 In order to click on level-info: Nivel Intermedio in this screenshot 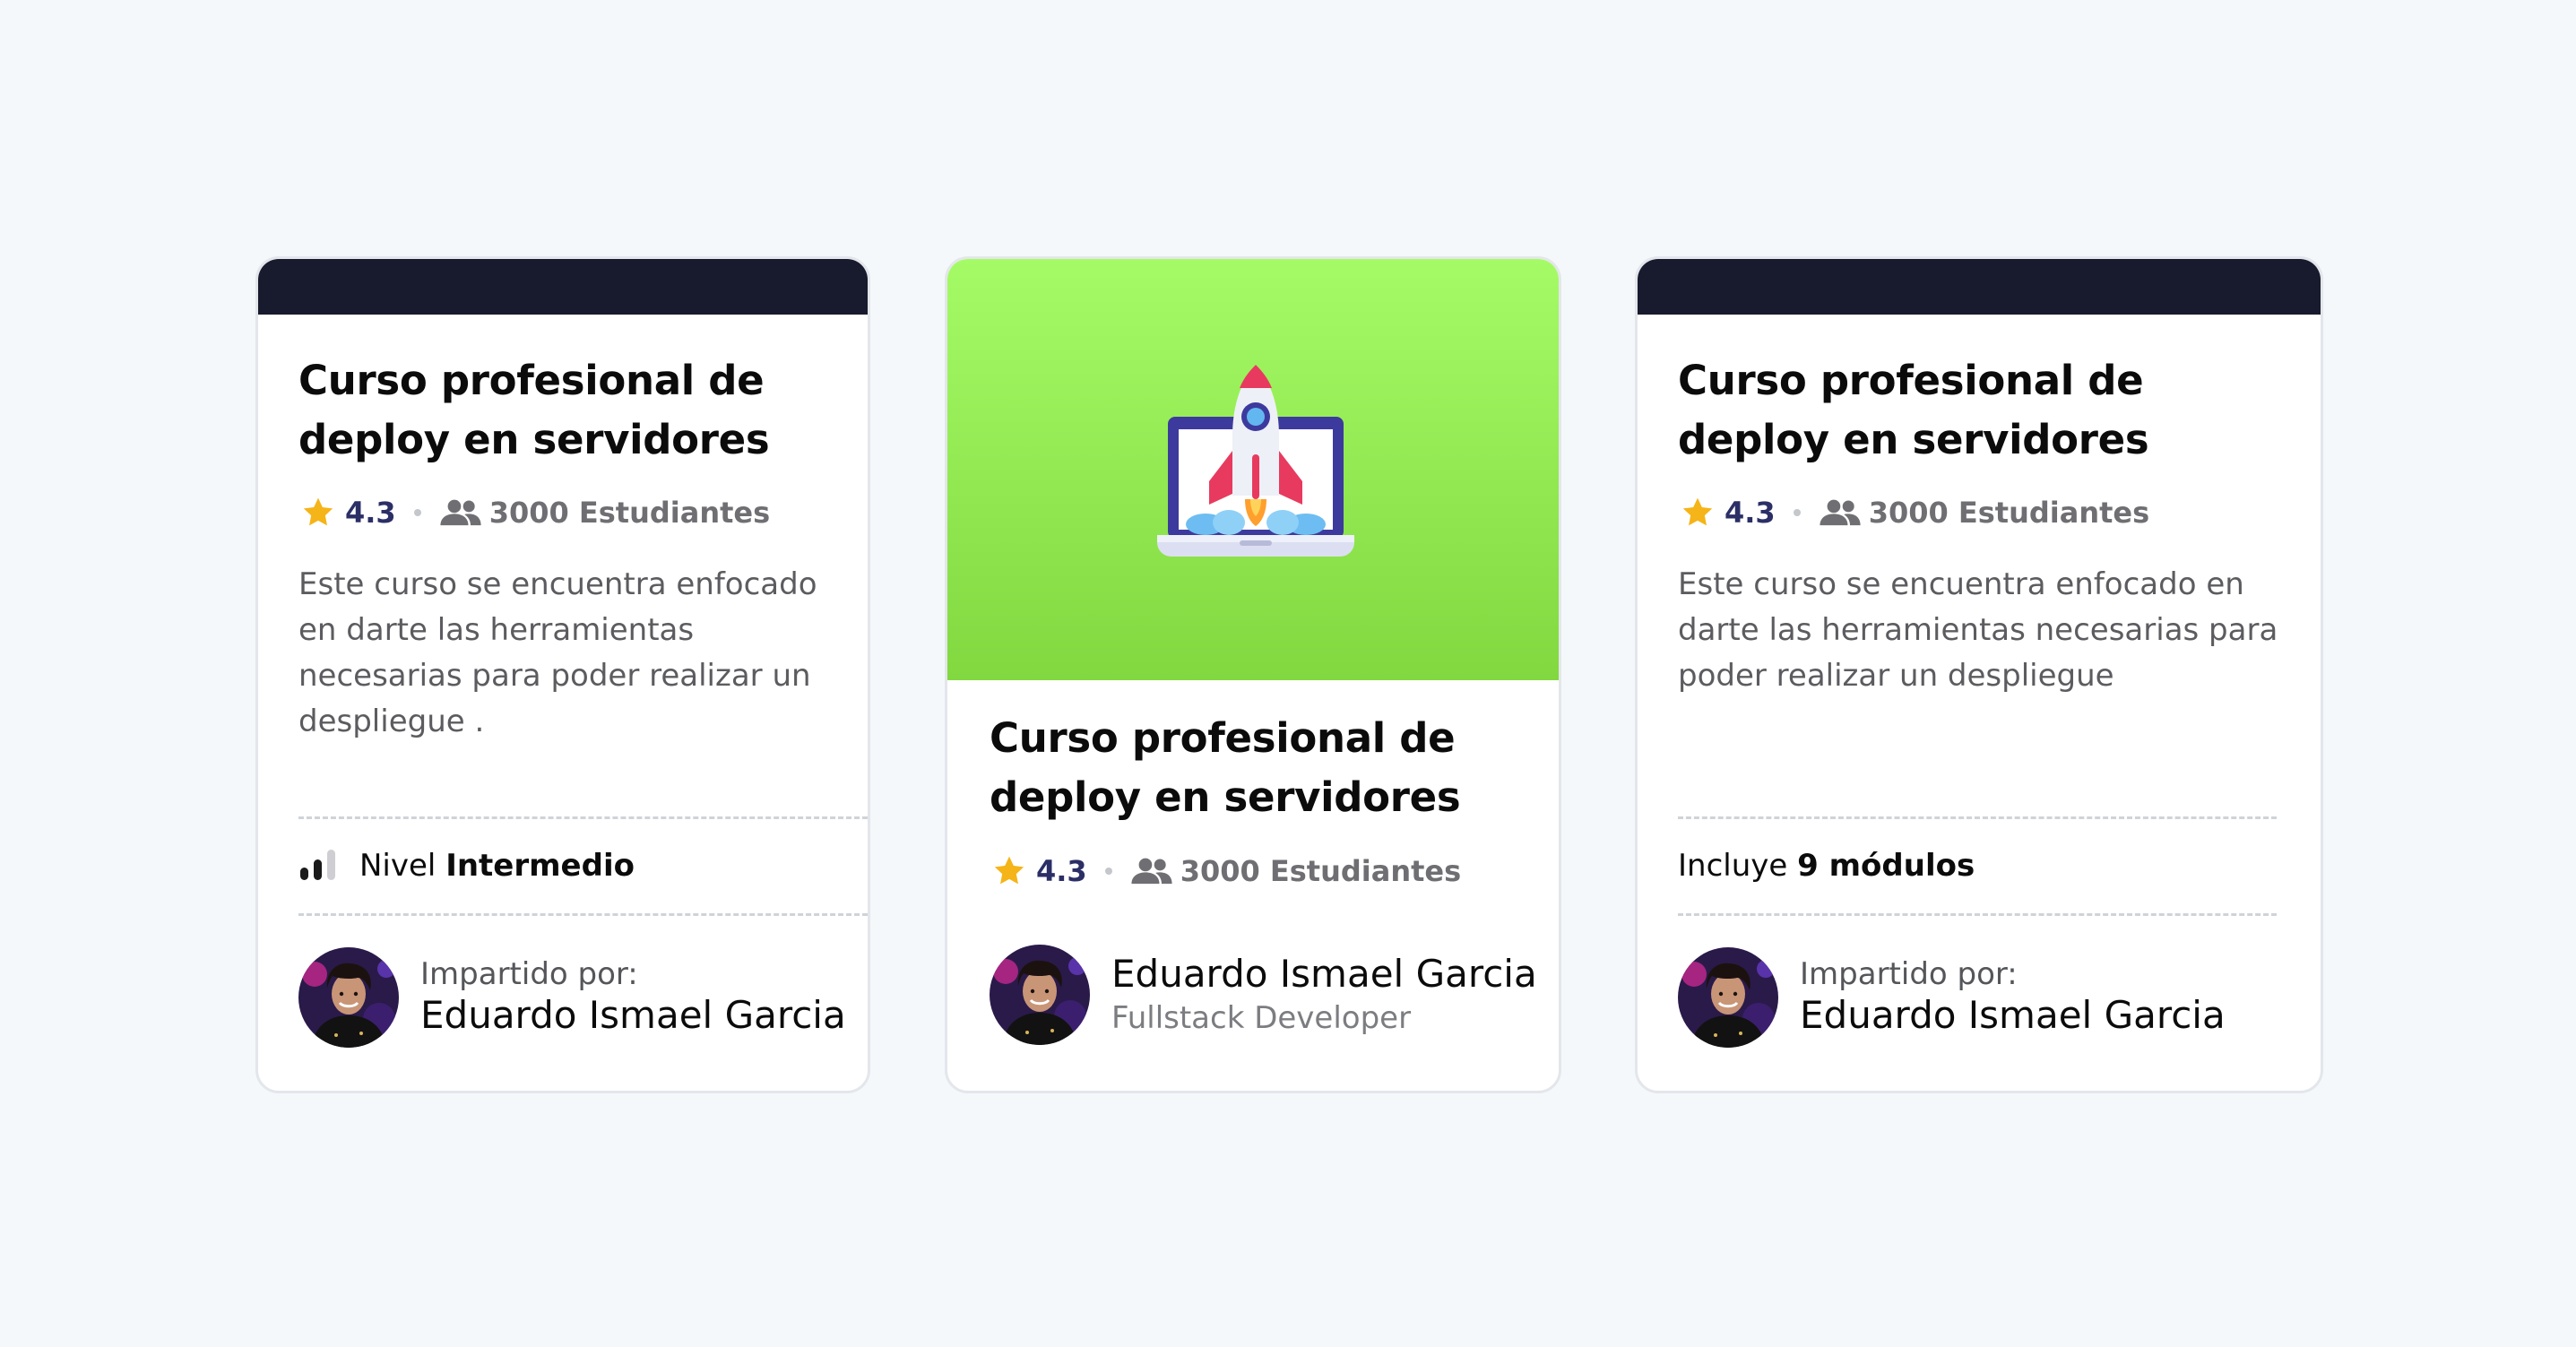, I will do `click(467, 865)`.